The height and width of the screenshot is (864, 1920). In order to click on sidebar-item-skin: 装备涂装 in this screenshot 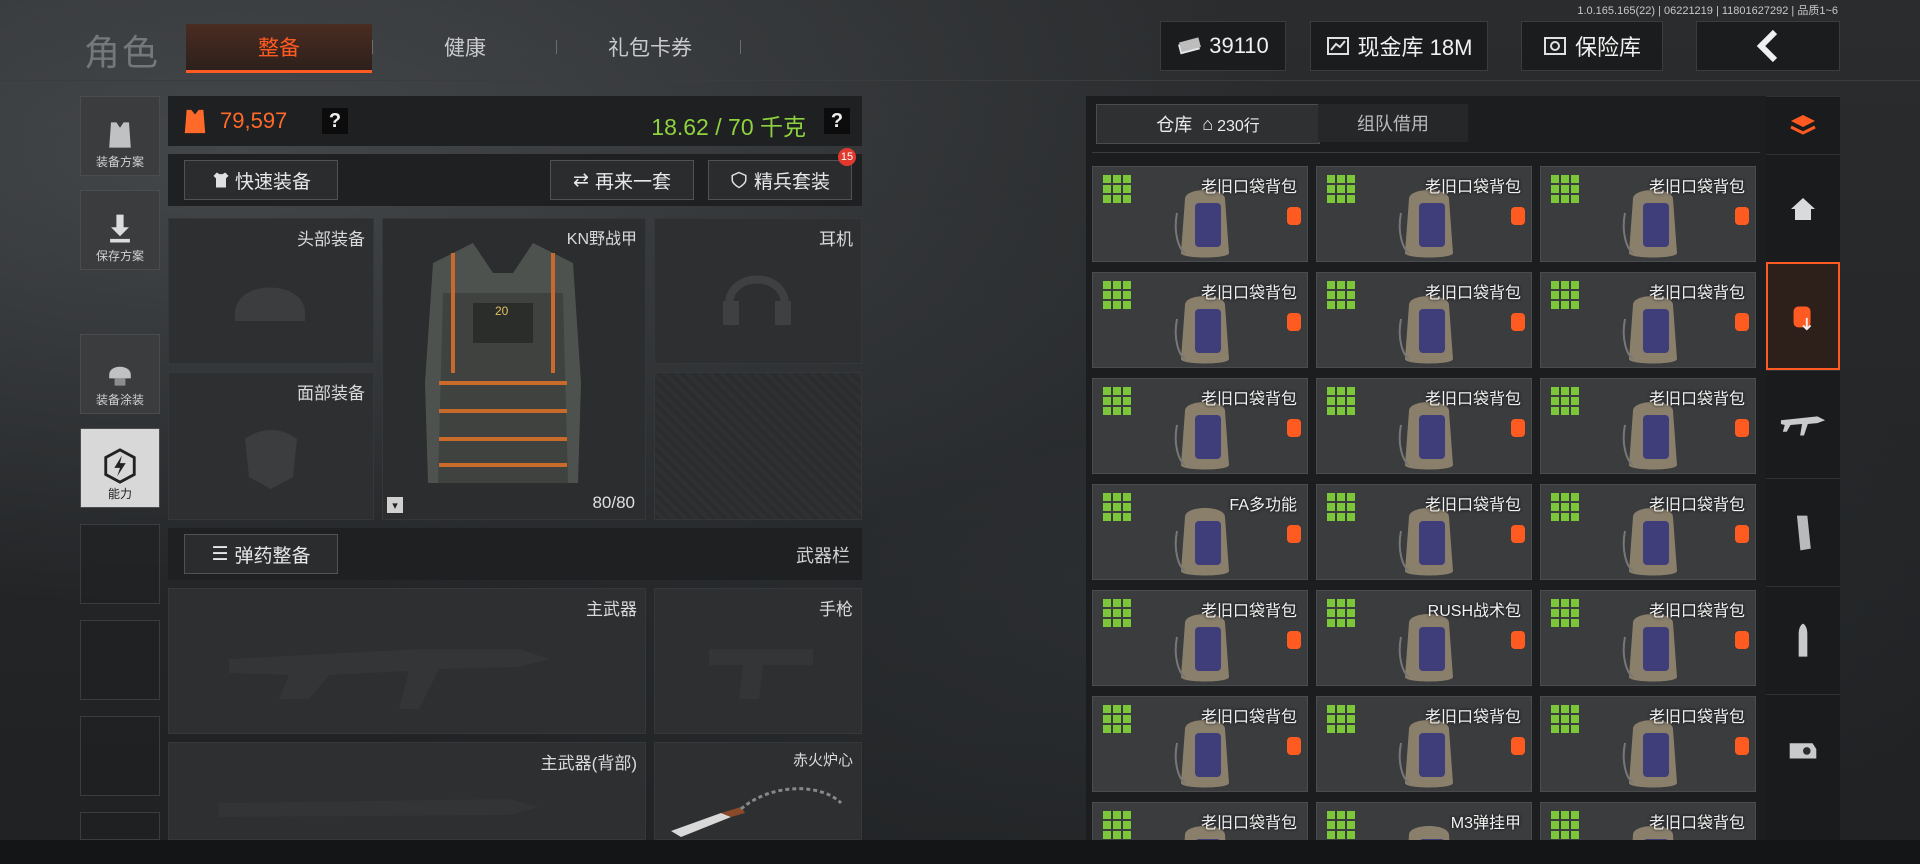, I will do `click(120, 374)`.